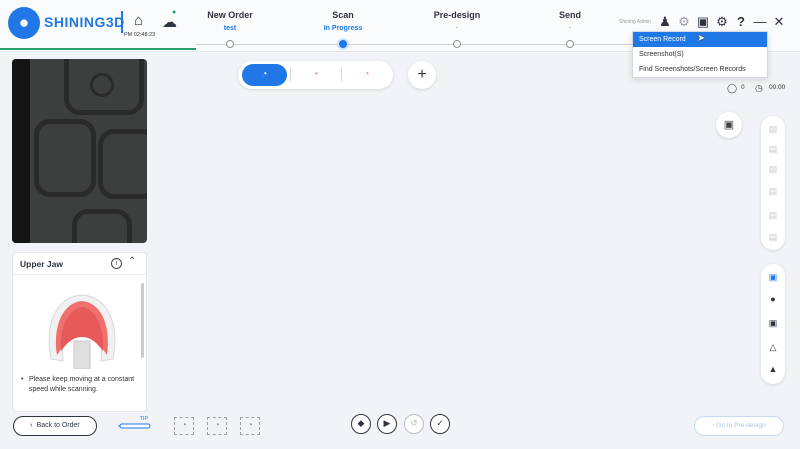 The width and height of the screenshot is (800, 449). I want to click on step-send: Send -, so click(570, 29).